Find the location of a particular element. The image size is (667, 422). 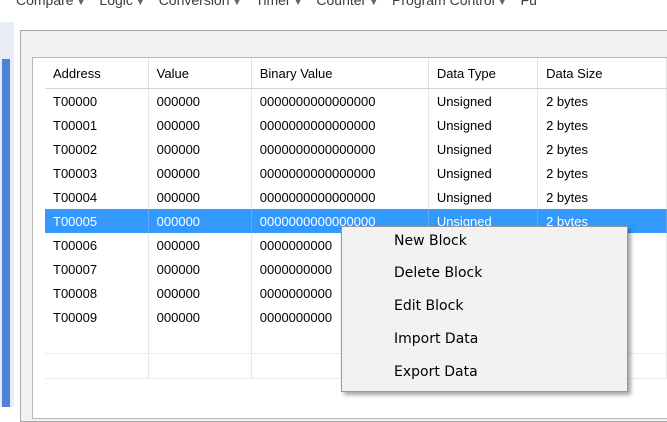

column-header-address: Address is located at coordinates (97, 73).